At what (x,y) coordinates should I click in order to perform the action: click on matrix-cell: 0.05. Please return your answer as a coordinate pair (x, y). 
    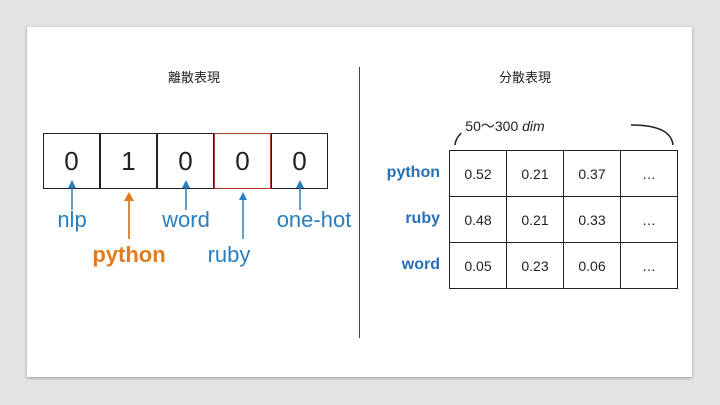
    Looking at the image, I should click on (478, 265).